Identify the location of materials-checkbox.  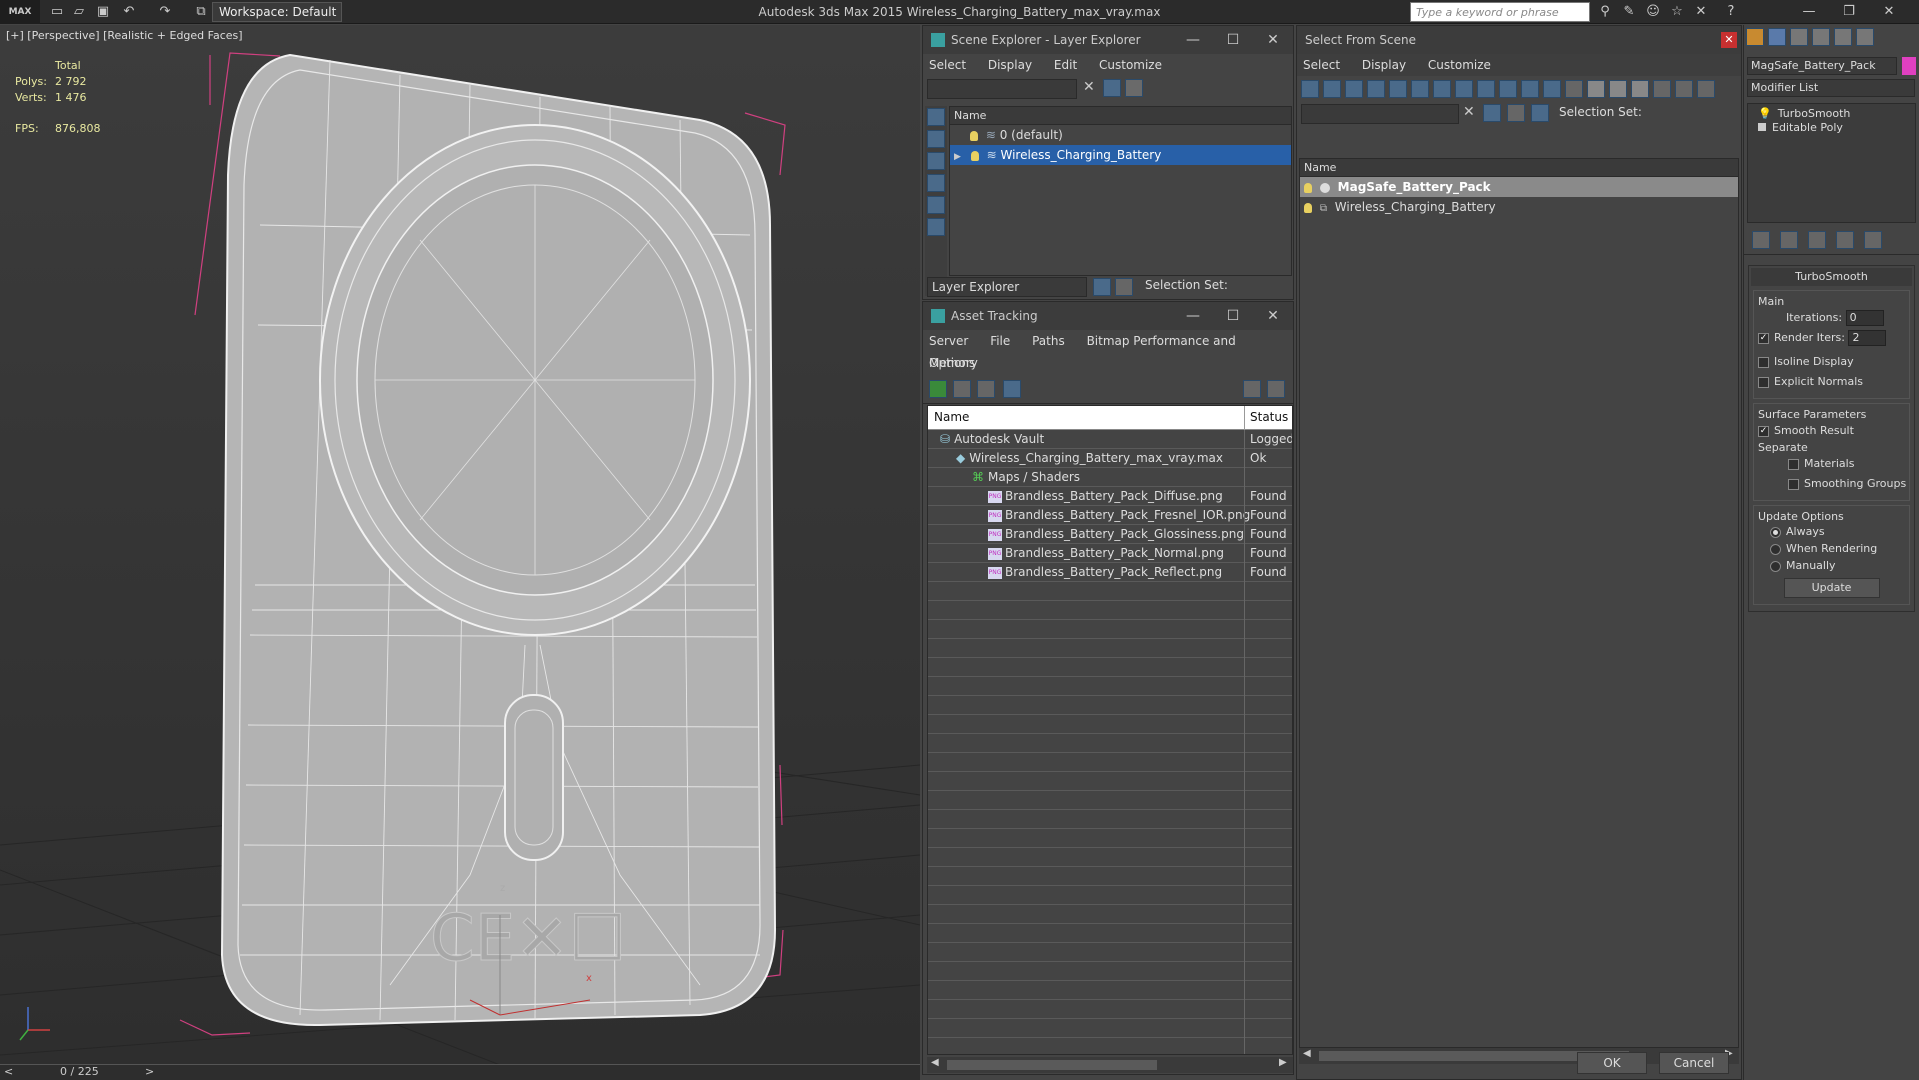
(1793, 464).